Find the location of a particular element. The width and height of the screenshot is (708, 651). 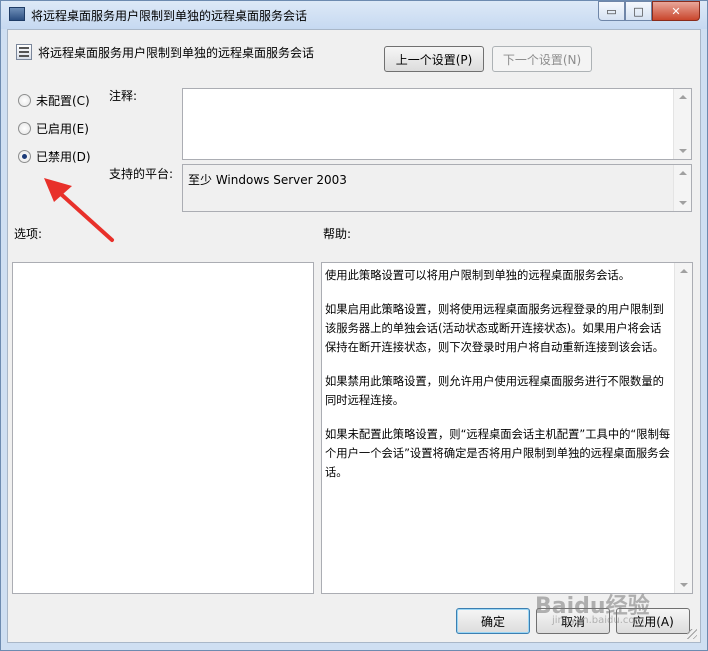

radio-disabled-label: 已禁用(D) is located at coordinates (63, 157).